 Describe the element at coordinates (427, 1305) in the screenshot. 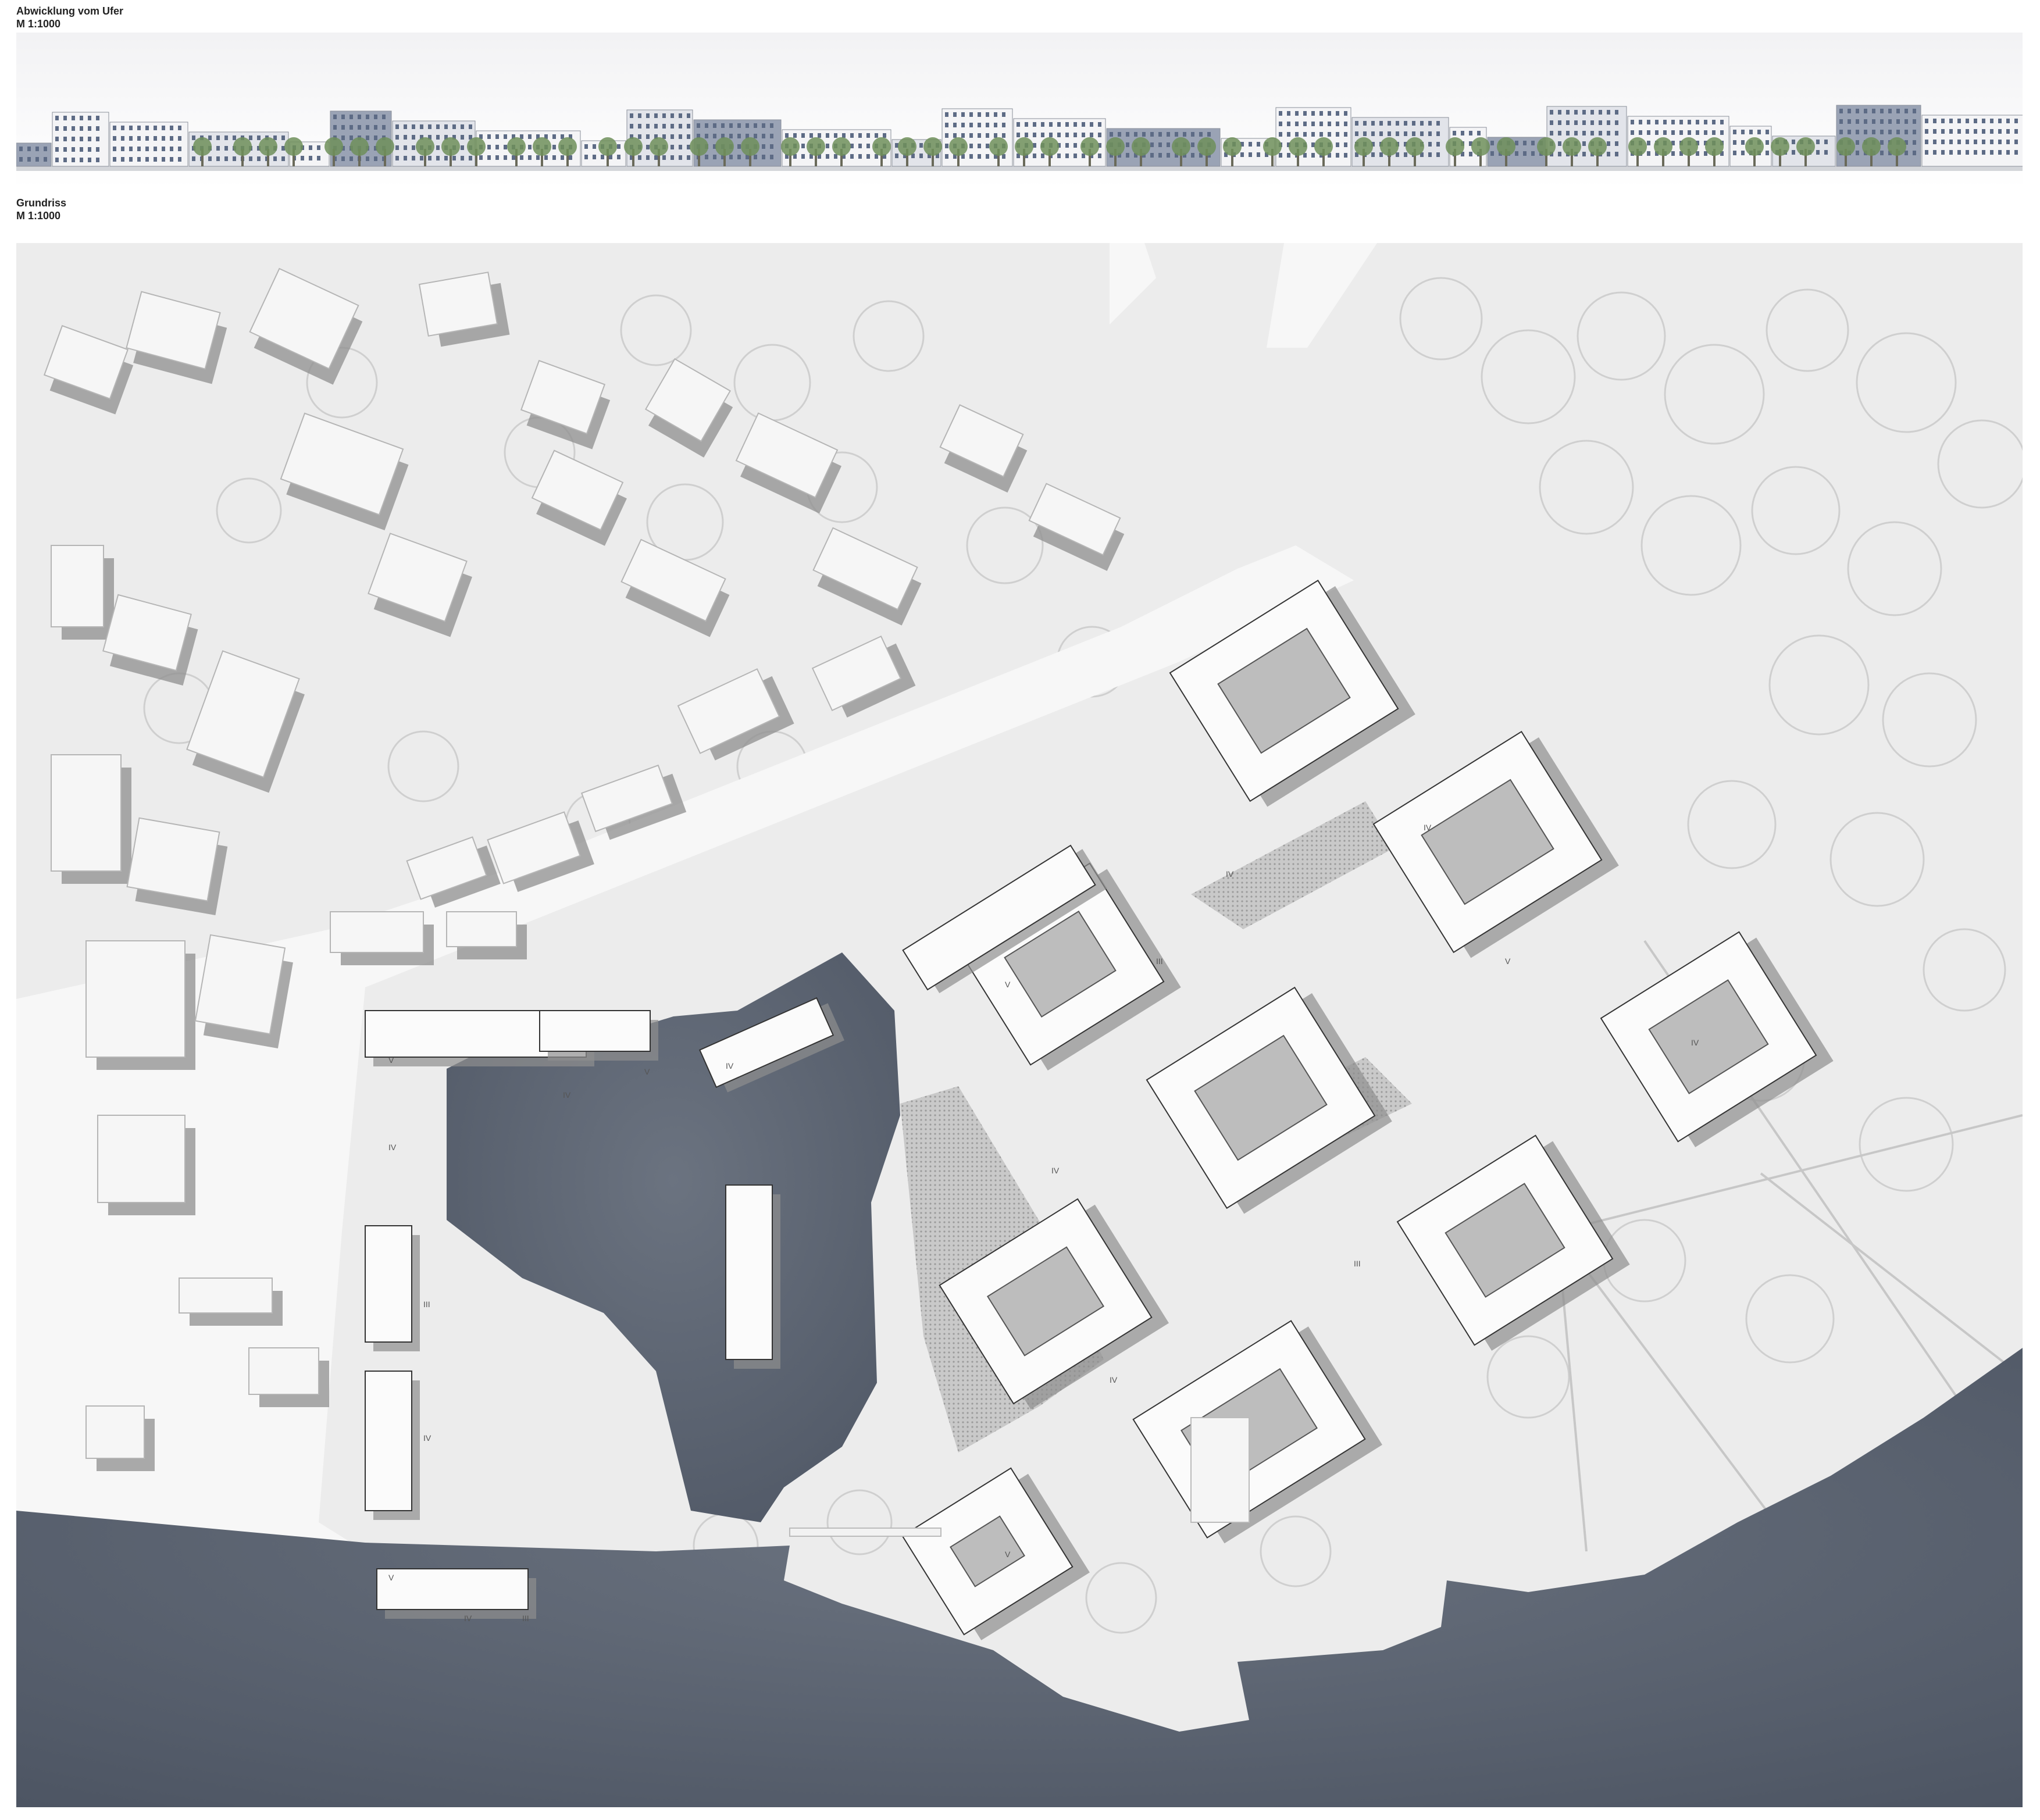

I see `floor-label: III` at that location.